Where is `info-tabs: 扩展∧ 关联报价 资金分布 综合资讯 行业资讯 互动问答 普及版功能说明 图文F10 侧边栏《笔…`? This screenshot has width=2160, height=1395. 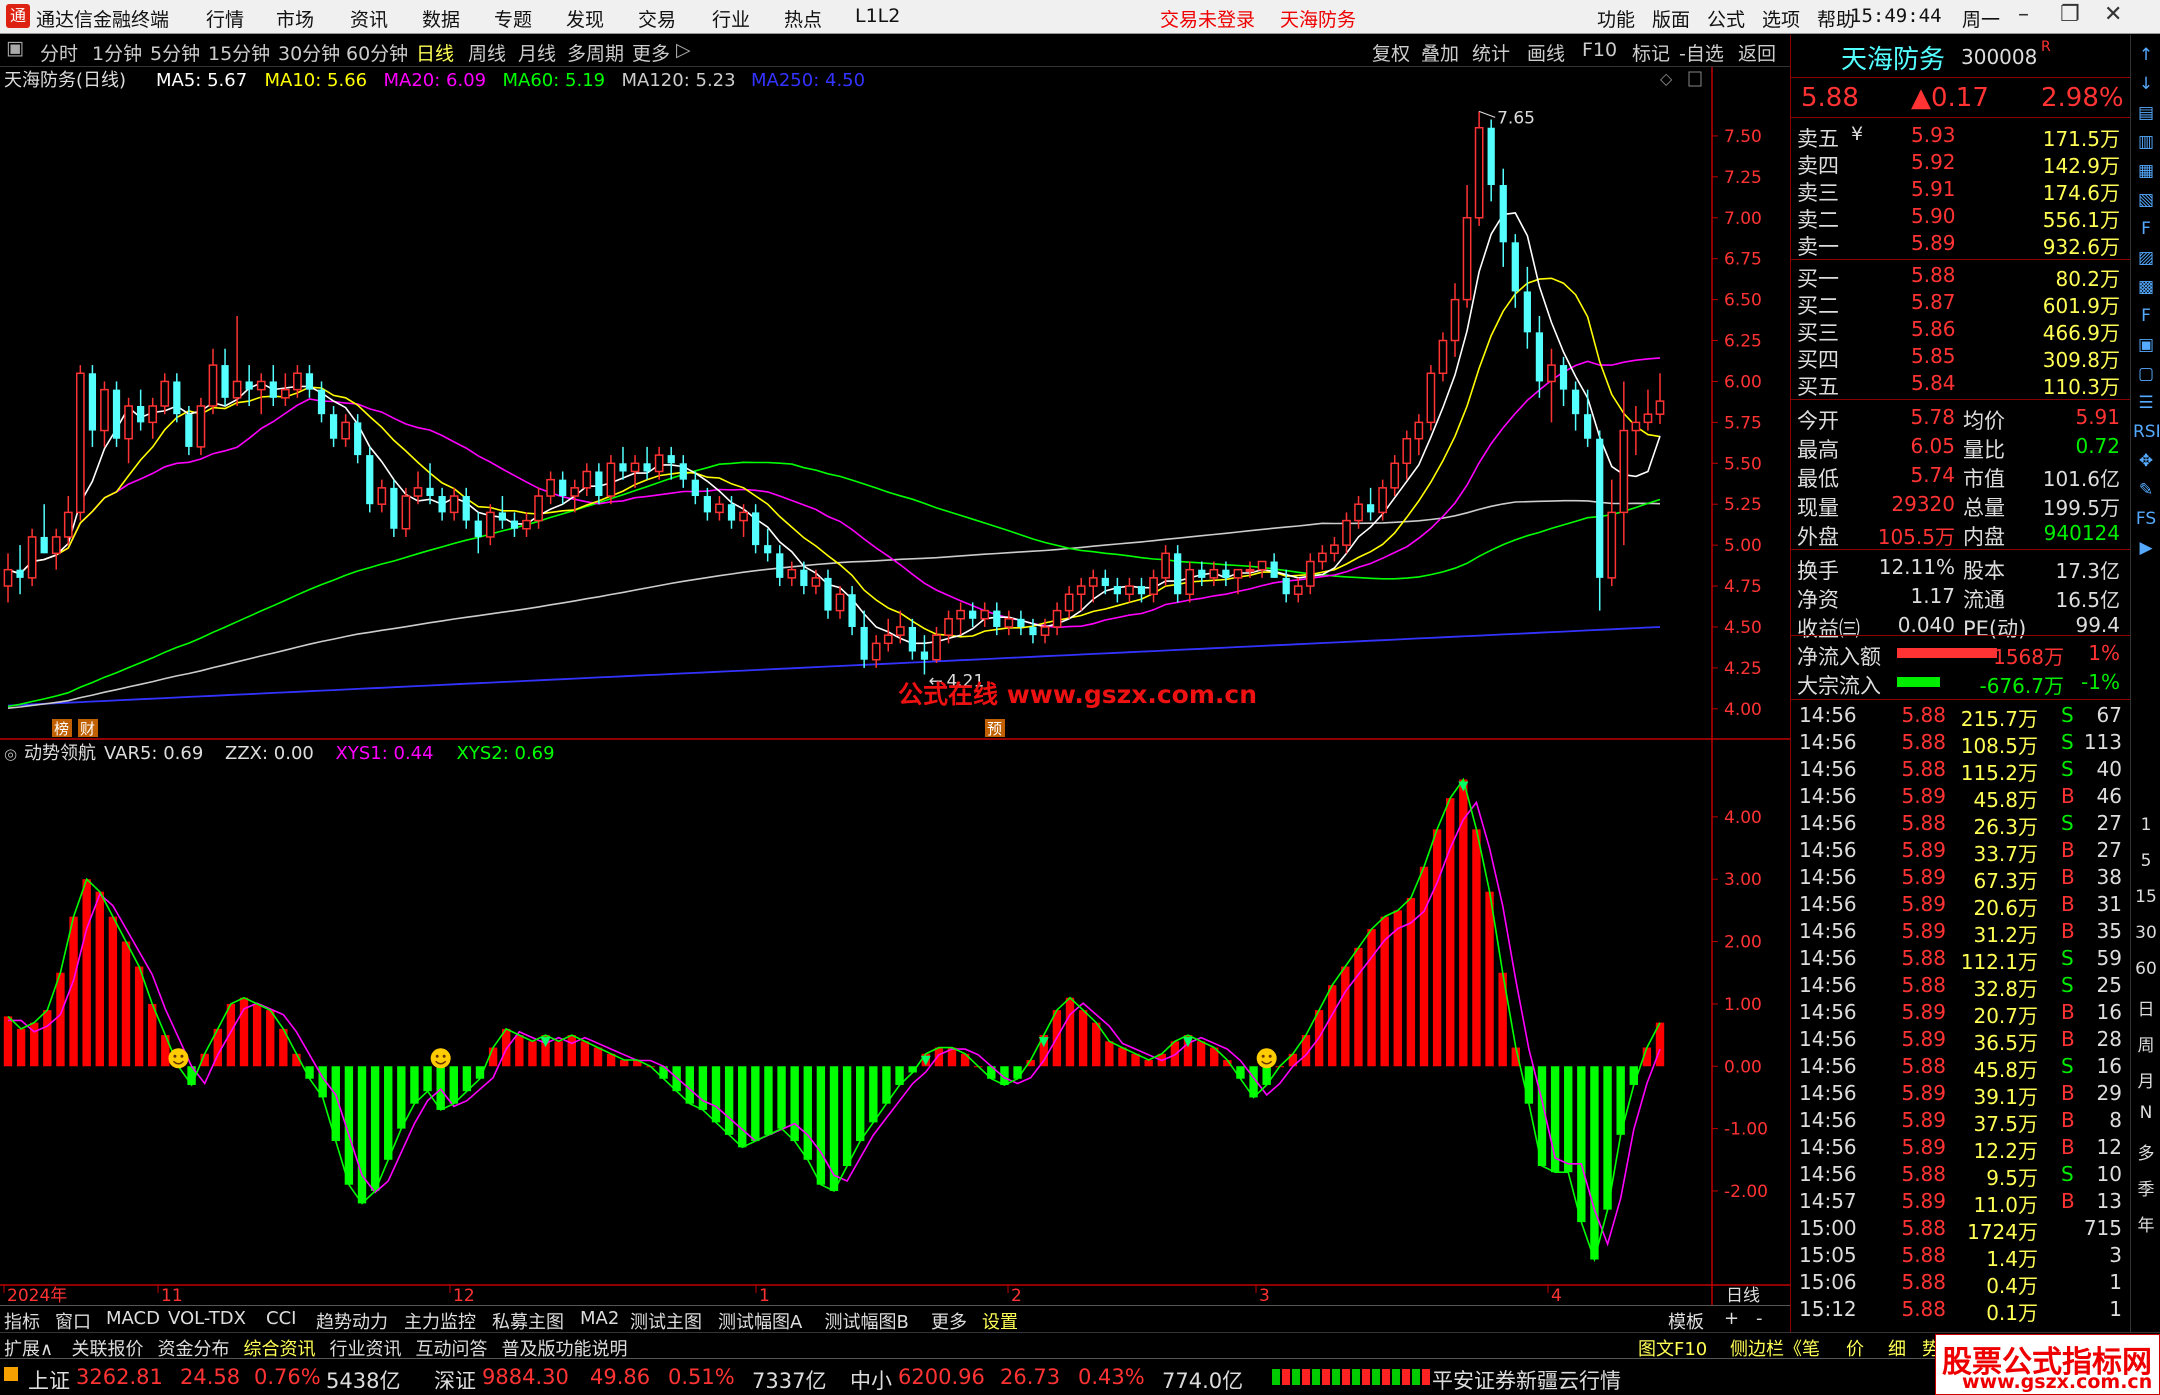 info-tabs: 扩展∧ 关联报价 资金分布 综合资讯 行业资讯 互动问答 普及版功能说明 图文F10 侧边栏《笔… is located at coordinates (1080, 1346).